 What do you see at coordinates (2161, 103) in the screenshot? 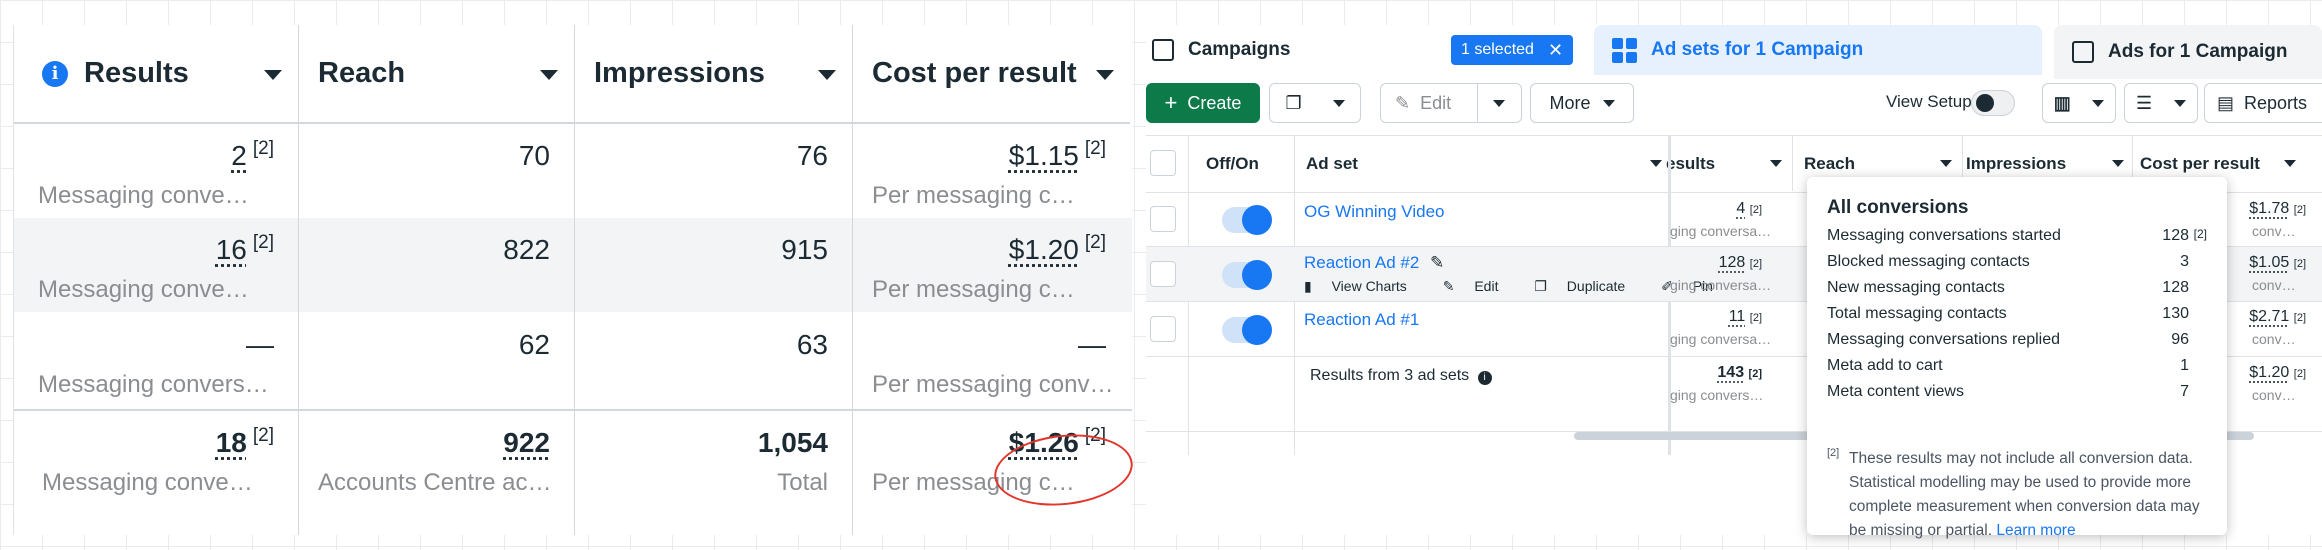
I see `breakdown-button: ☰` at bounding box center [2161, 103].